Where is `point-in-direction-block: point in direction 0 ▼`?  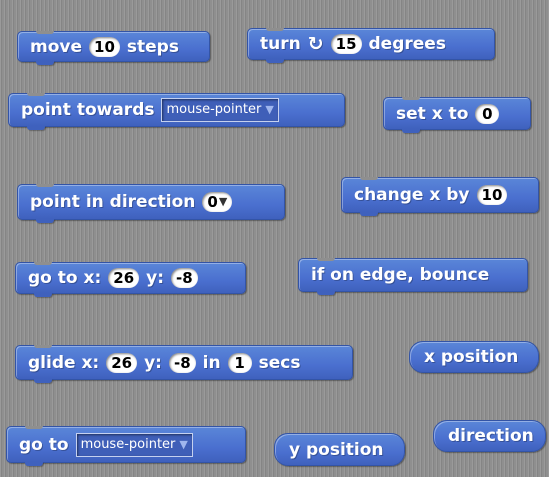 point-in-direction-block: point in direction 0 ▼ is located at coordinates (151, 203).